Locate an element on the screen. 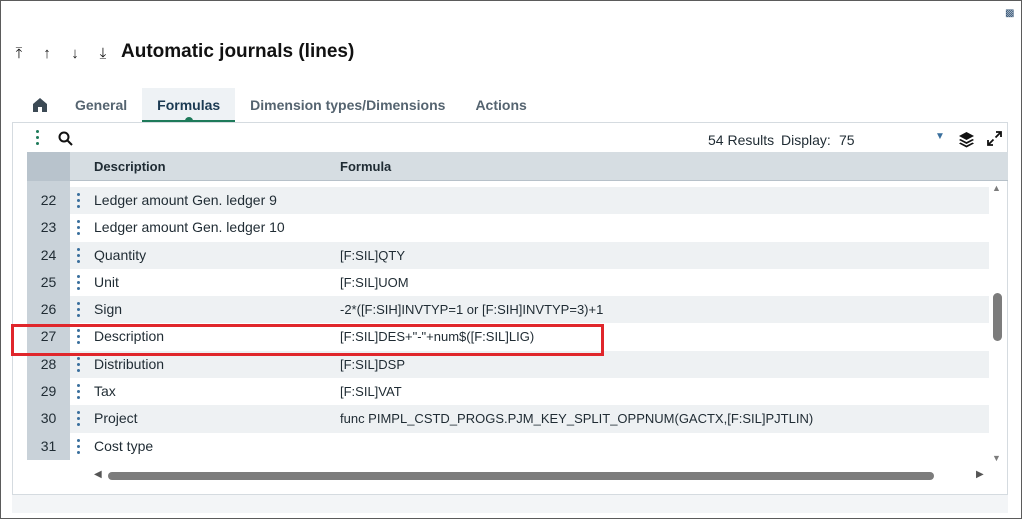 The image size is (1024, 521). table-row: 31 Cost type is located at coordinates (508, 446).